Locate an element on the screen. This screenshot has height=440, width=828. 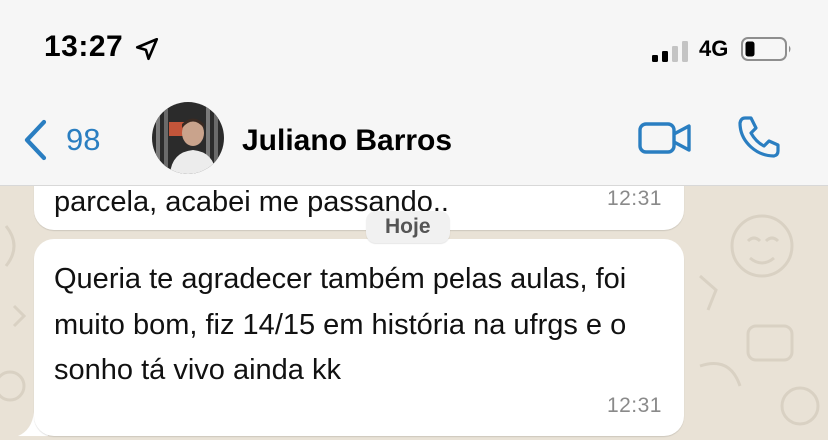
chevron-left-icon is located at coordinates (35, 140).